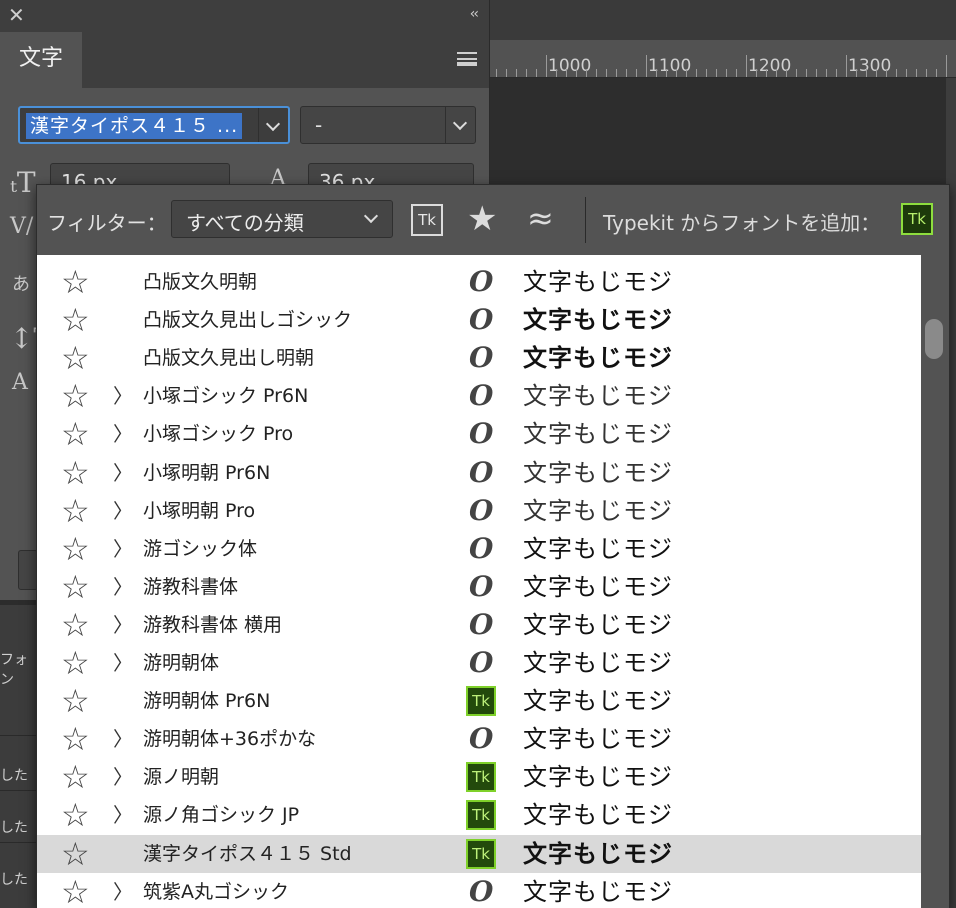 This screenshot has height=908, width=956. What do you see at coordinates (479, 625) in the screenshot?
I see `font-row: ☆ 〉游教科書体 横用 O 文字もじモジ` at bounding box center [479, 625].